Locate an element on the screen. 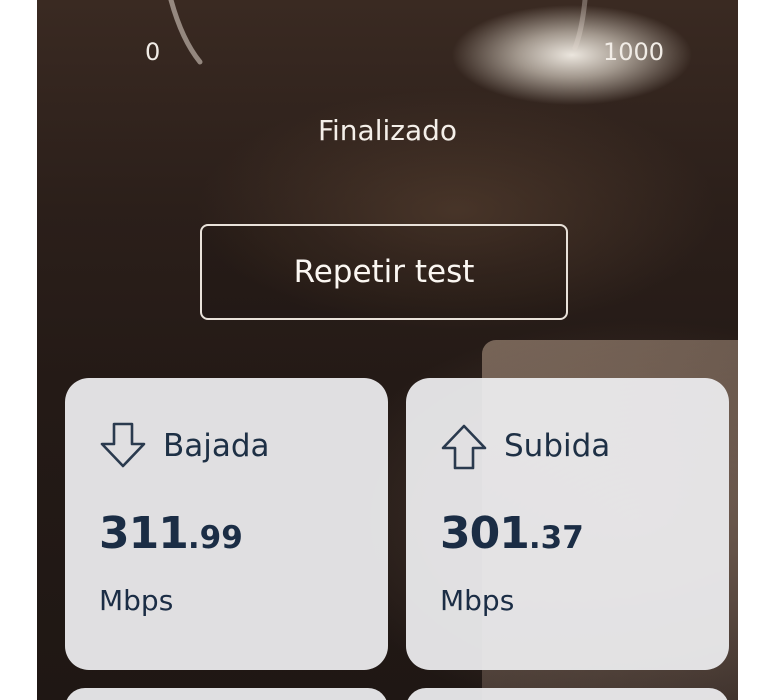 The height and width of the screenshot is (700, 782). download-unit: Mbps is located at coordinates (136, 600).